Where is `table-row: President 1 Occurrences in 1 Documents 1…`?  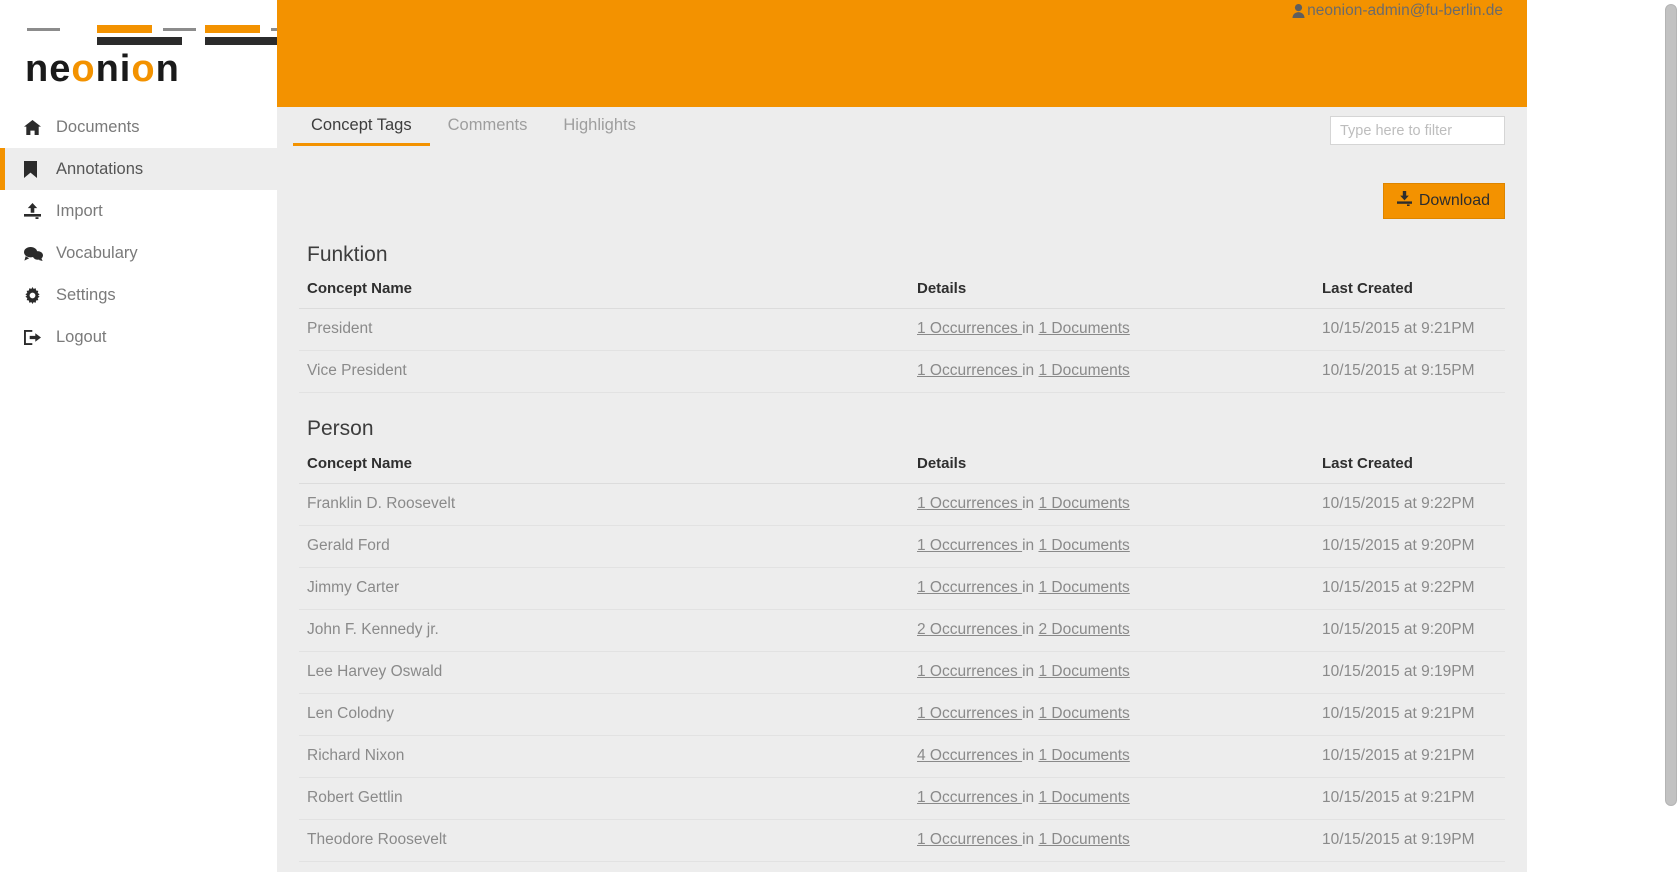 table-row: President 1 Occurrences in 1 Documents 1… is located at coordinates (902, 330).